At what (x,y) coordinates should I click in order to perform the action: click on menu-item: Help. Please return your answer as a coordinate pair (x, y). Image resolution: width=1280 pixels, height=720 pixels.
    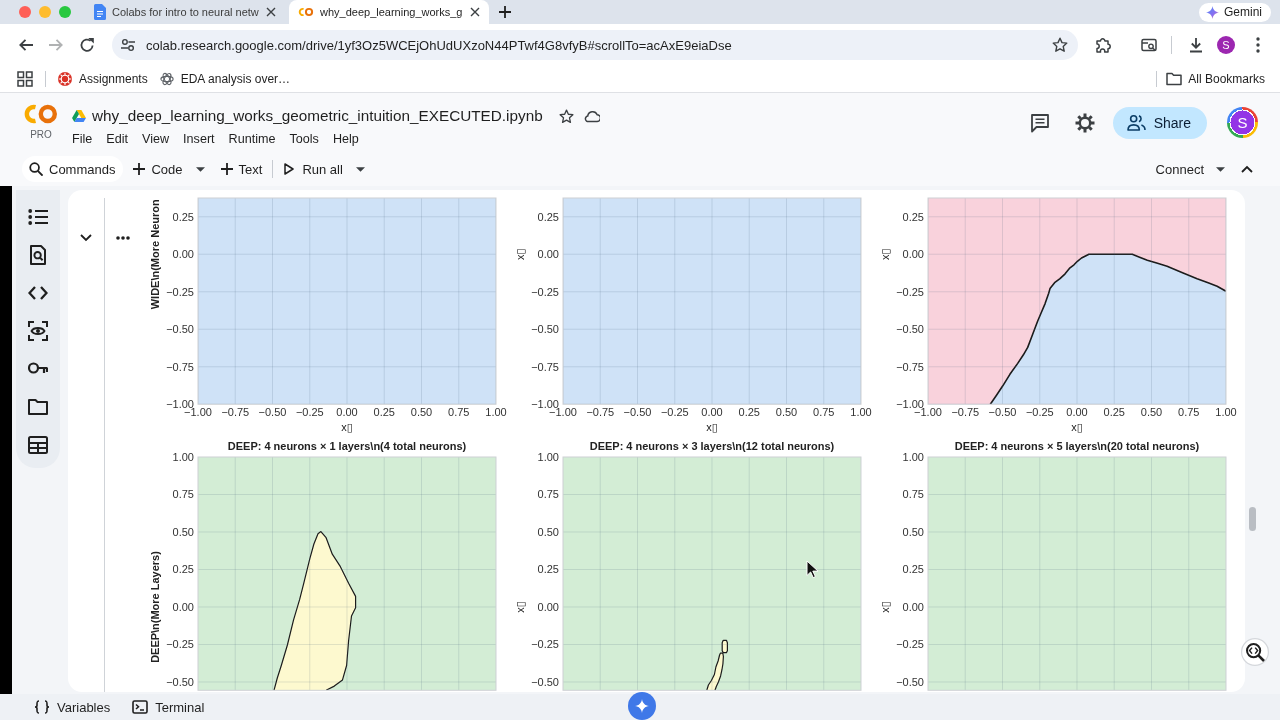
    Looking at the image, I should click on (345, 139).